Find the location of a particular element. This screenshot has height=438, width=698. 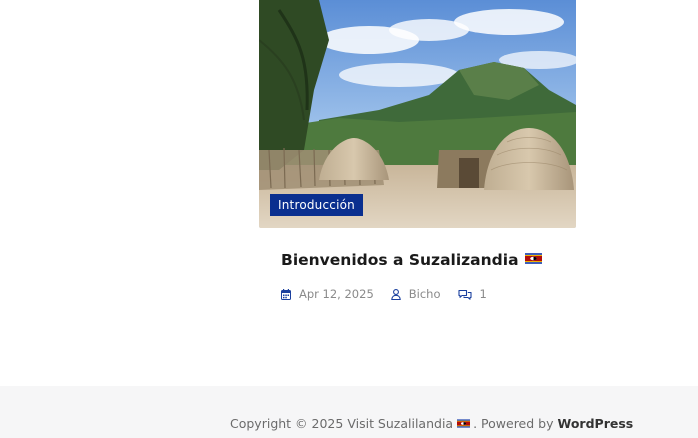

category-tag: Introducción is located at coordinates (316, 205).